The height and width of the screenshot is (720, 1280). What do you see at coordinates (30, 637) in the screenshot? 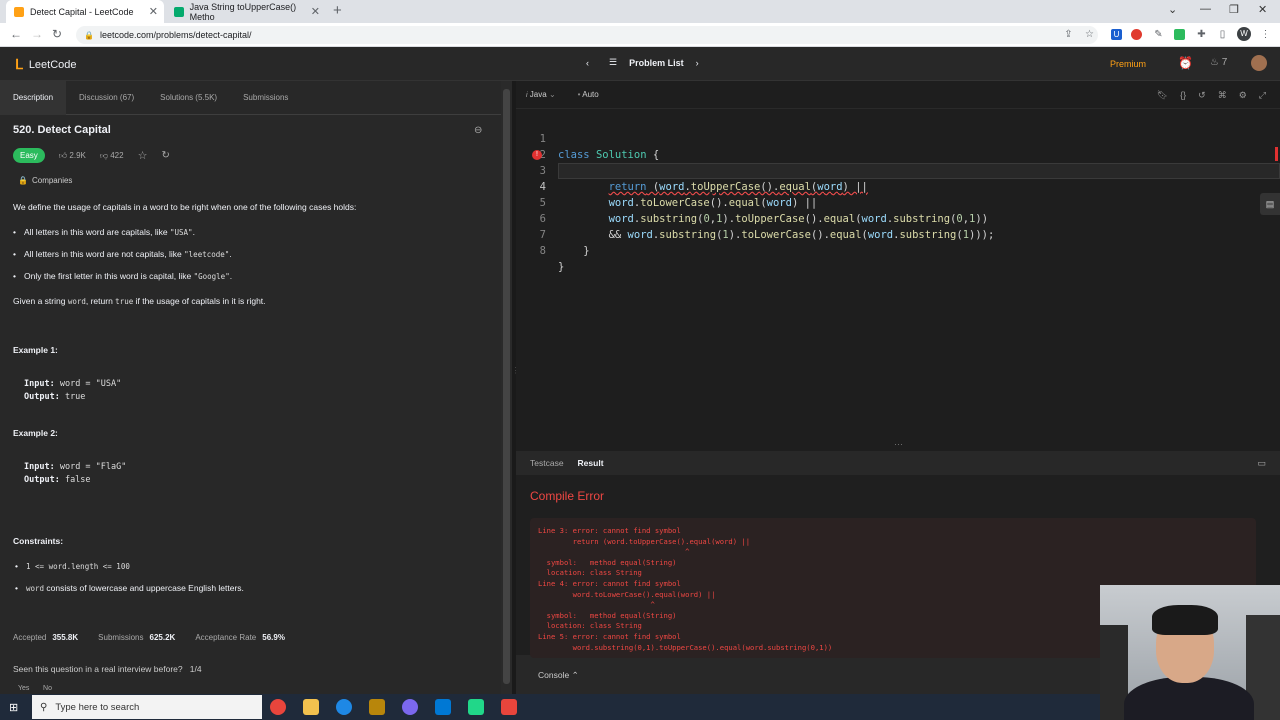
I see `stat-label: Accepted` at bounding box center [30, 637].